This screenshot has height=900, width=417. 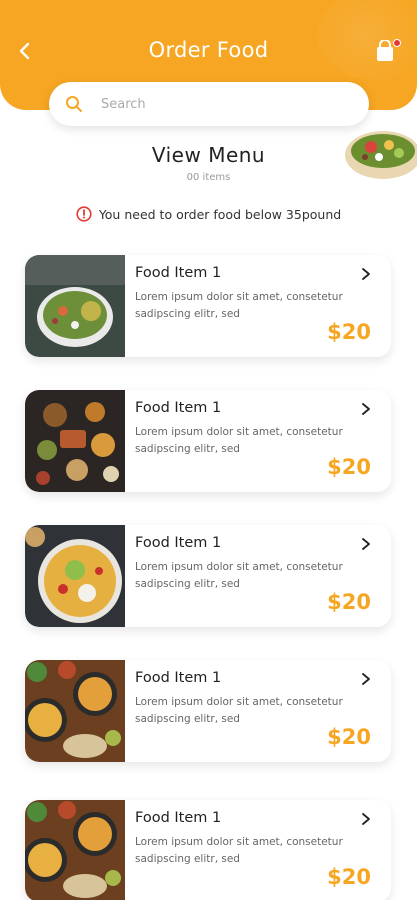 What do you see at coordinates (75, 576) in the screenshot?
I see `food-image-nachos` at bounding box center [75, 576].